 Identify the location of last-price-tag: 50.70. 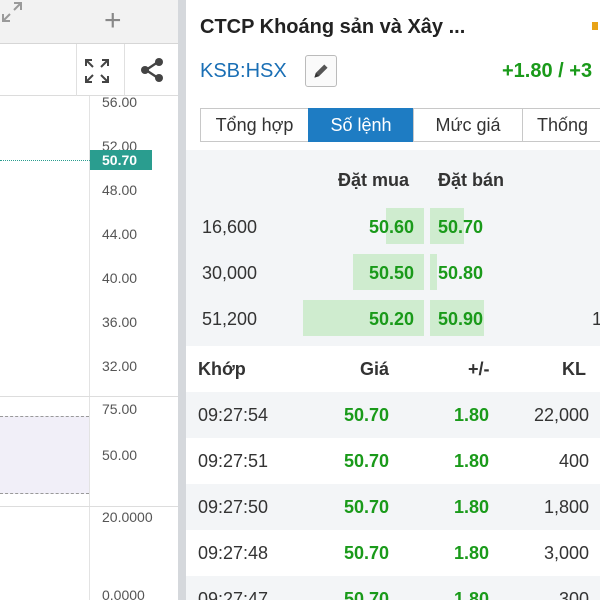
(121, 160).